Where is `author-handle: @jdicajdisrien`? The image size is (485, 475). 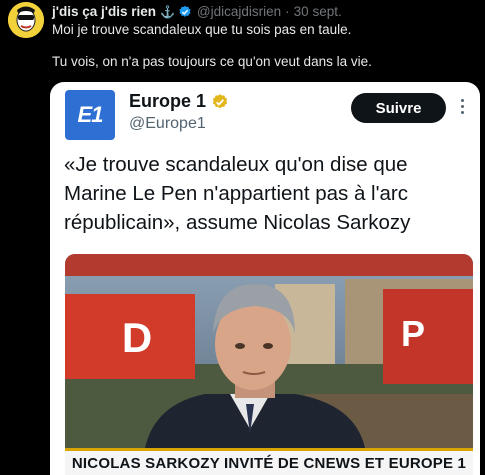 author-handle: @jdicajdisrien is located at coordinates (239, 11).